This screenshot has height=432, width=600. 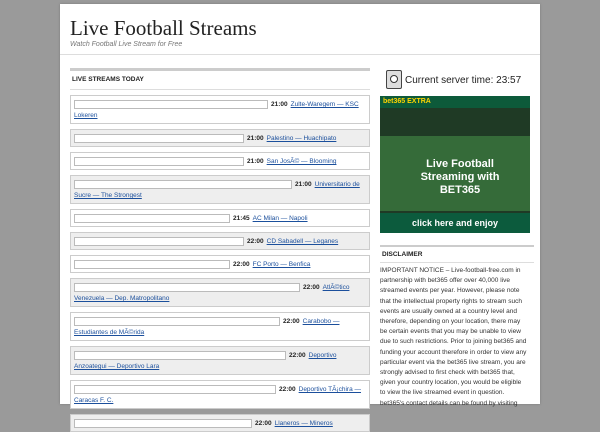 I want to click on stream-row: 22:00 CD Sabadell — Leganes, so click(x=220, y=241).